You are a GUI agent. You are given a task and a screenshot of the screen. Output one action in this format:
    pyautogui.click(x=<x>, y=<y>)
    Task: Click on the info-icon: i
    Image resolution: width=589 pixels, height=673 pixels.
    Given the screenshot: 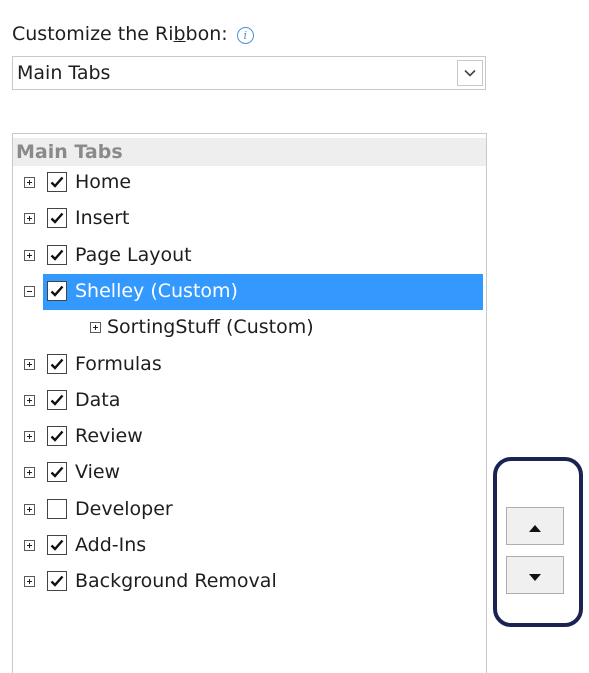 What is the action you would take?
    pyautogui.click(x=245, y=35)
    